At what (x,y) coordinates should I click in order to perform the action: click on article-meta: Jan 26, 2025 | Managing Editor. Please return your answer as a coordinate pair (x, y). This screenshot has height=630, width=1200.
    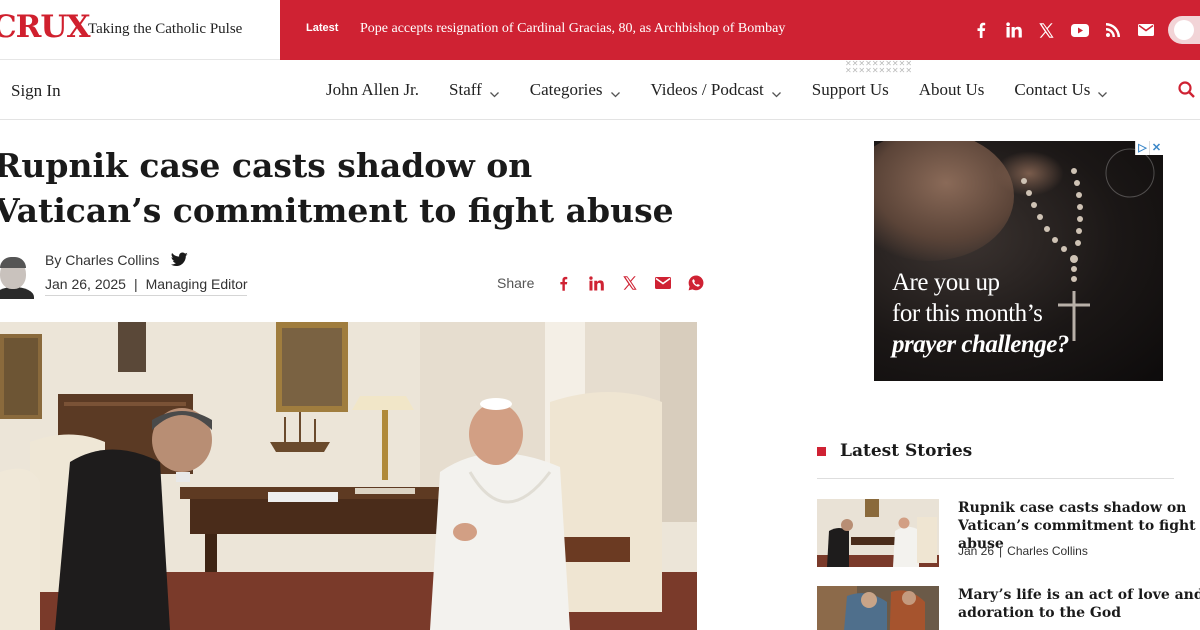
    Looking at the image, I should click on (146, 286).